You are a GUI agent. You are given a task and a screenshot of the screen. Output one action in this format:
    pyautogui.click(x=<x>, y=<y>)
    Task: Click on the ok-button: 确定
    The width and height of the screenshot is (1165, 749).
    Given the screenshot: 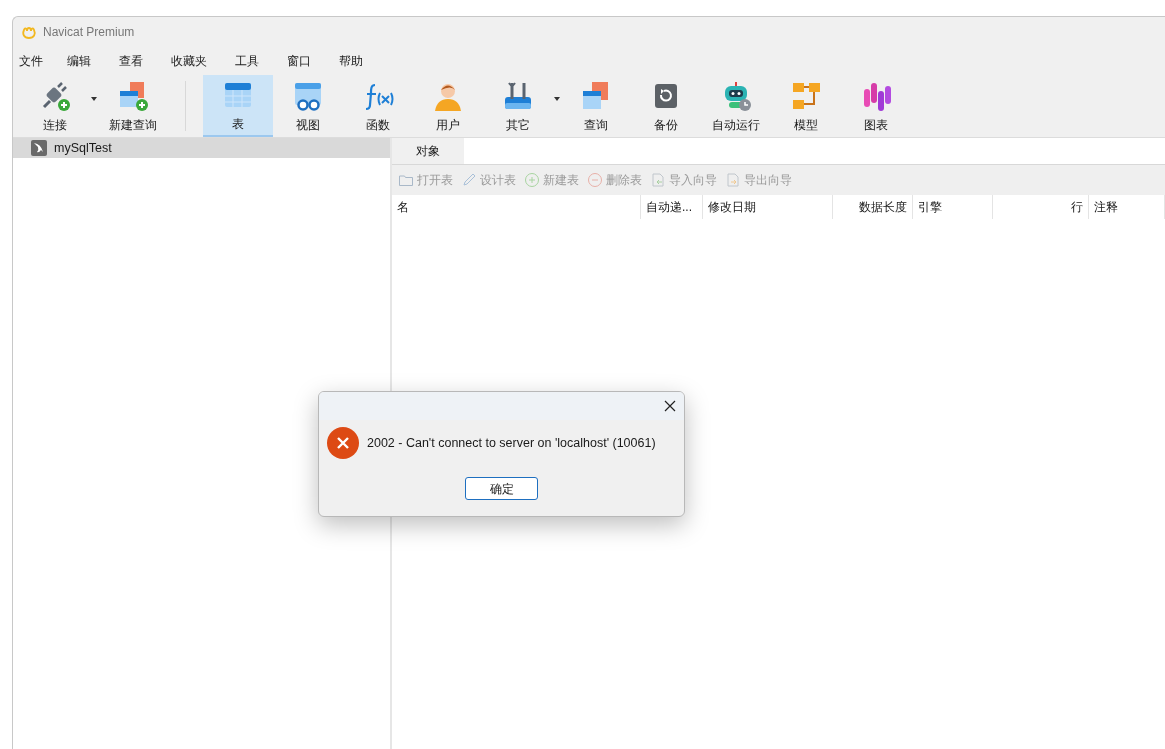 What is the action you would take?
    pyautogui.click(x=501, y=488)
    